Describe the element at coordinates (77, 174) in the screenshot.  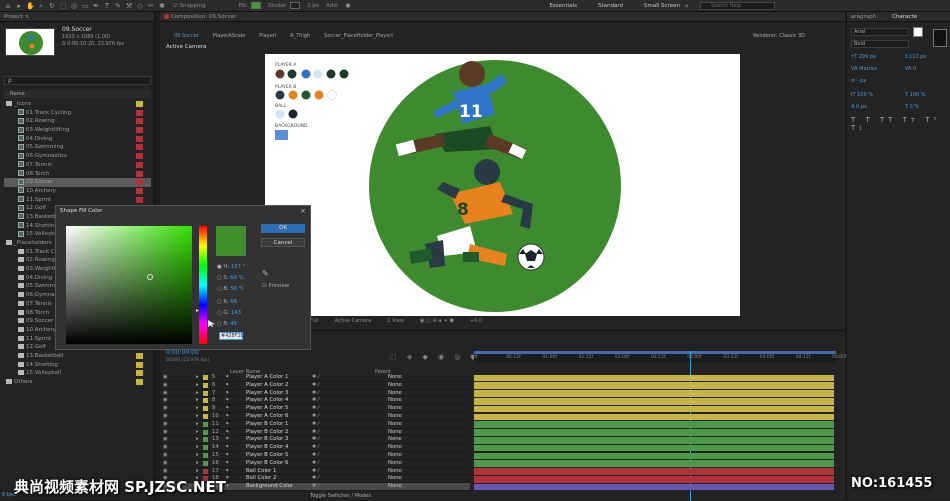
I see `project-comp-item: 08.Torch` at that location.